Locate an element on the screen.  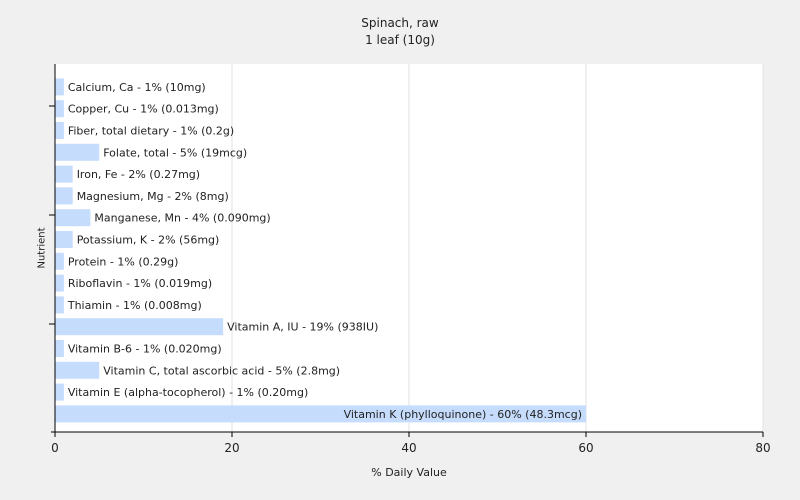
bar-label-8: Protein - 1% (0.29g) is located at coordinates (123, 261).